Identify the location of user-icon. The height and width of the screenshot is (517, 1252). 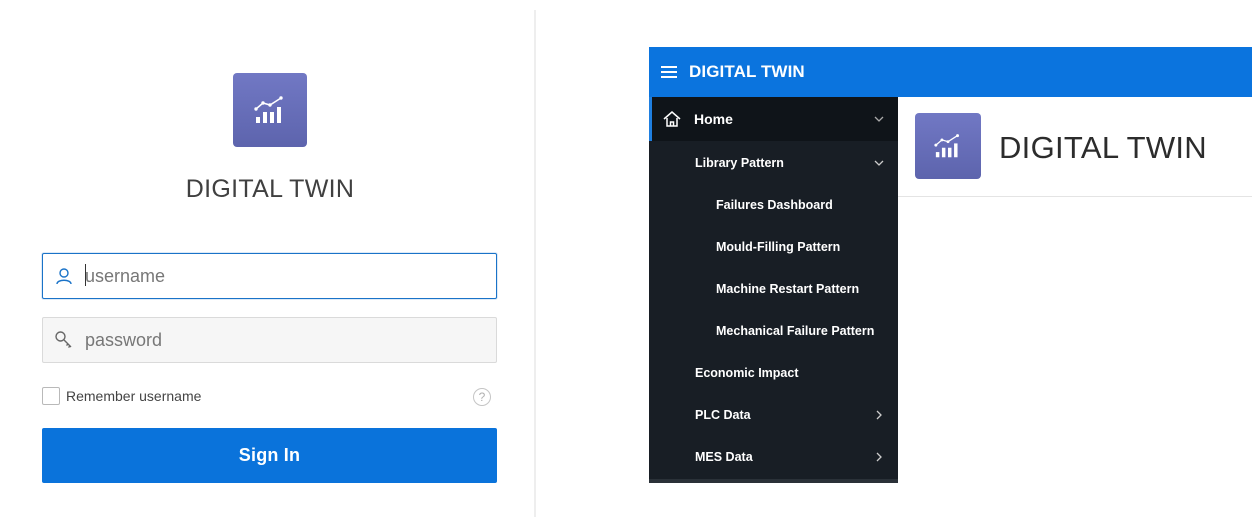
(64, 276).